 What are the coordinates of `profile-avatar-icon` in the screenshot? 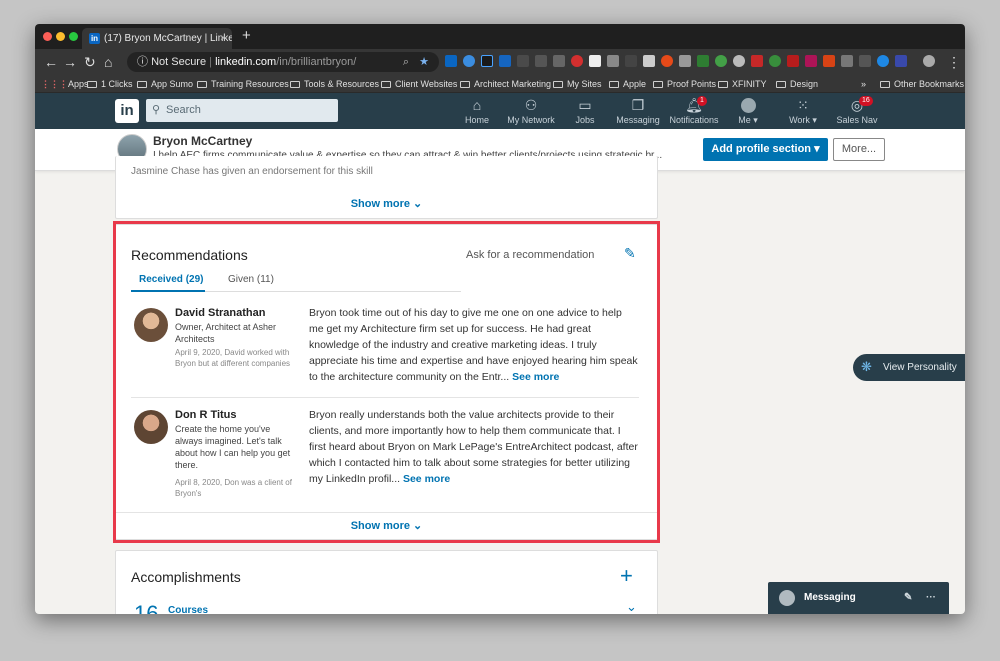 It's located at (929, 61).